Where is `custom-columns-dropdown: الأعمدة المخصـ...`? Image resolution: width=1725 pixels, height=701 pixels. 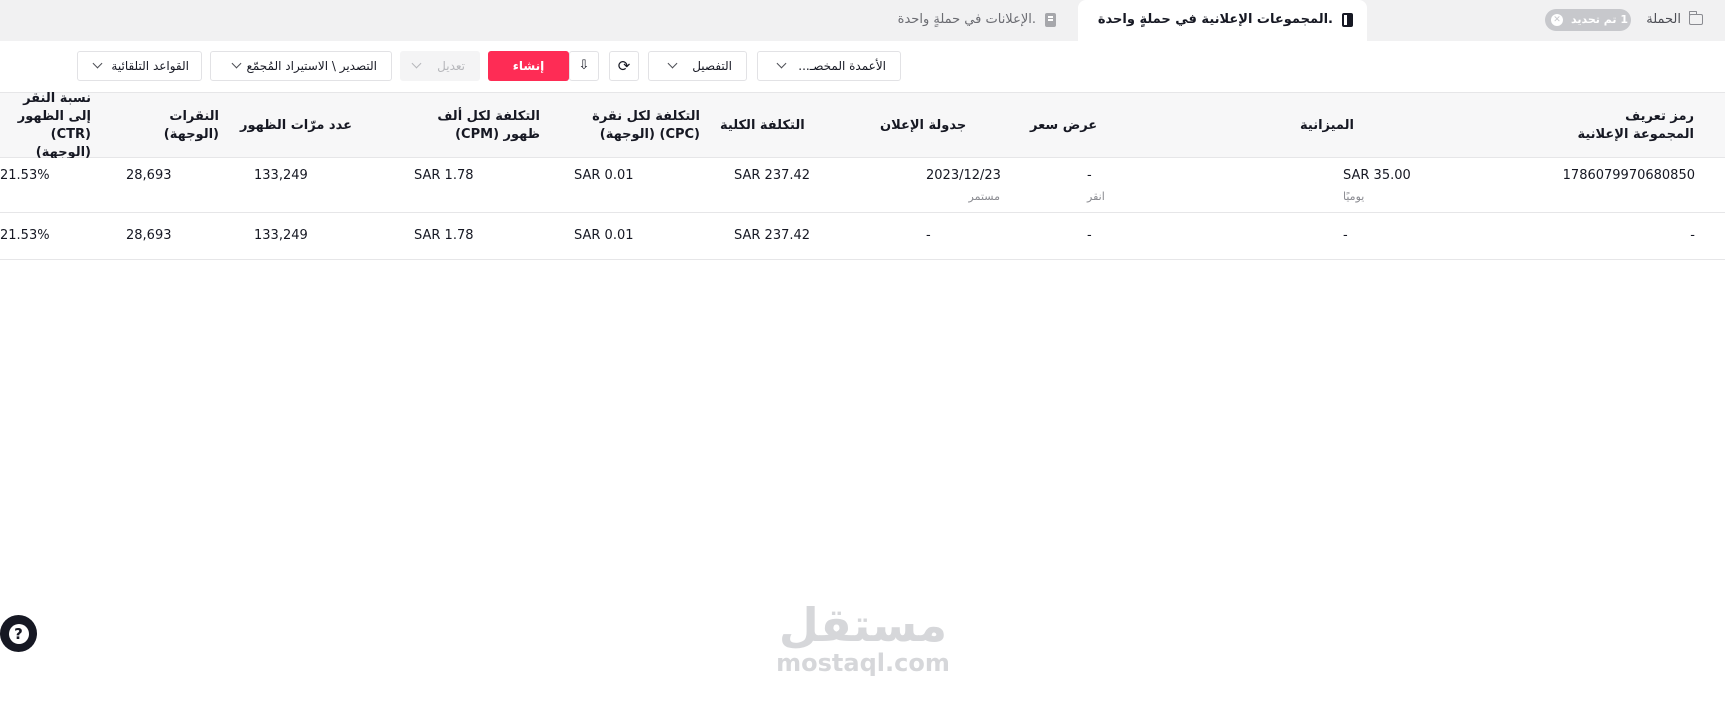
custom-columns-dropdown: الأعمدة المخصـ... is located at coordinates (829, 66).